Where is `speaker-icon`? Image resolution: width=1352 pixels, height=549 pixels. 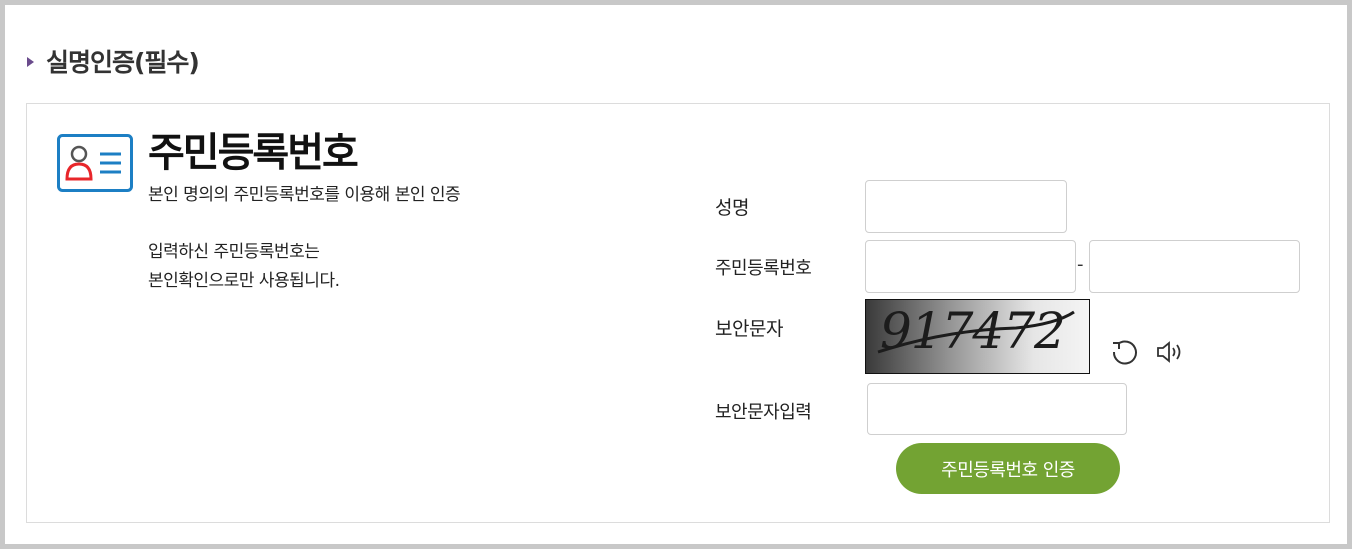
speaker-icon is located at coordinates (1169, 352).